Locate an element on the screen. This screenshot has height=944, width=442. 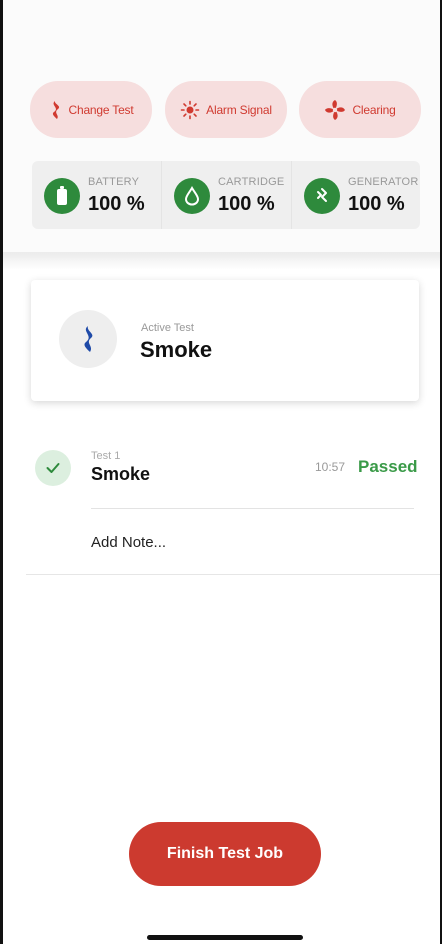
cartridge-label: CARTRIDGE is located at coordinates (251, 182).